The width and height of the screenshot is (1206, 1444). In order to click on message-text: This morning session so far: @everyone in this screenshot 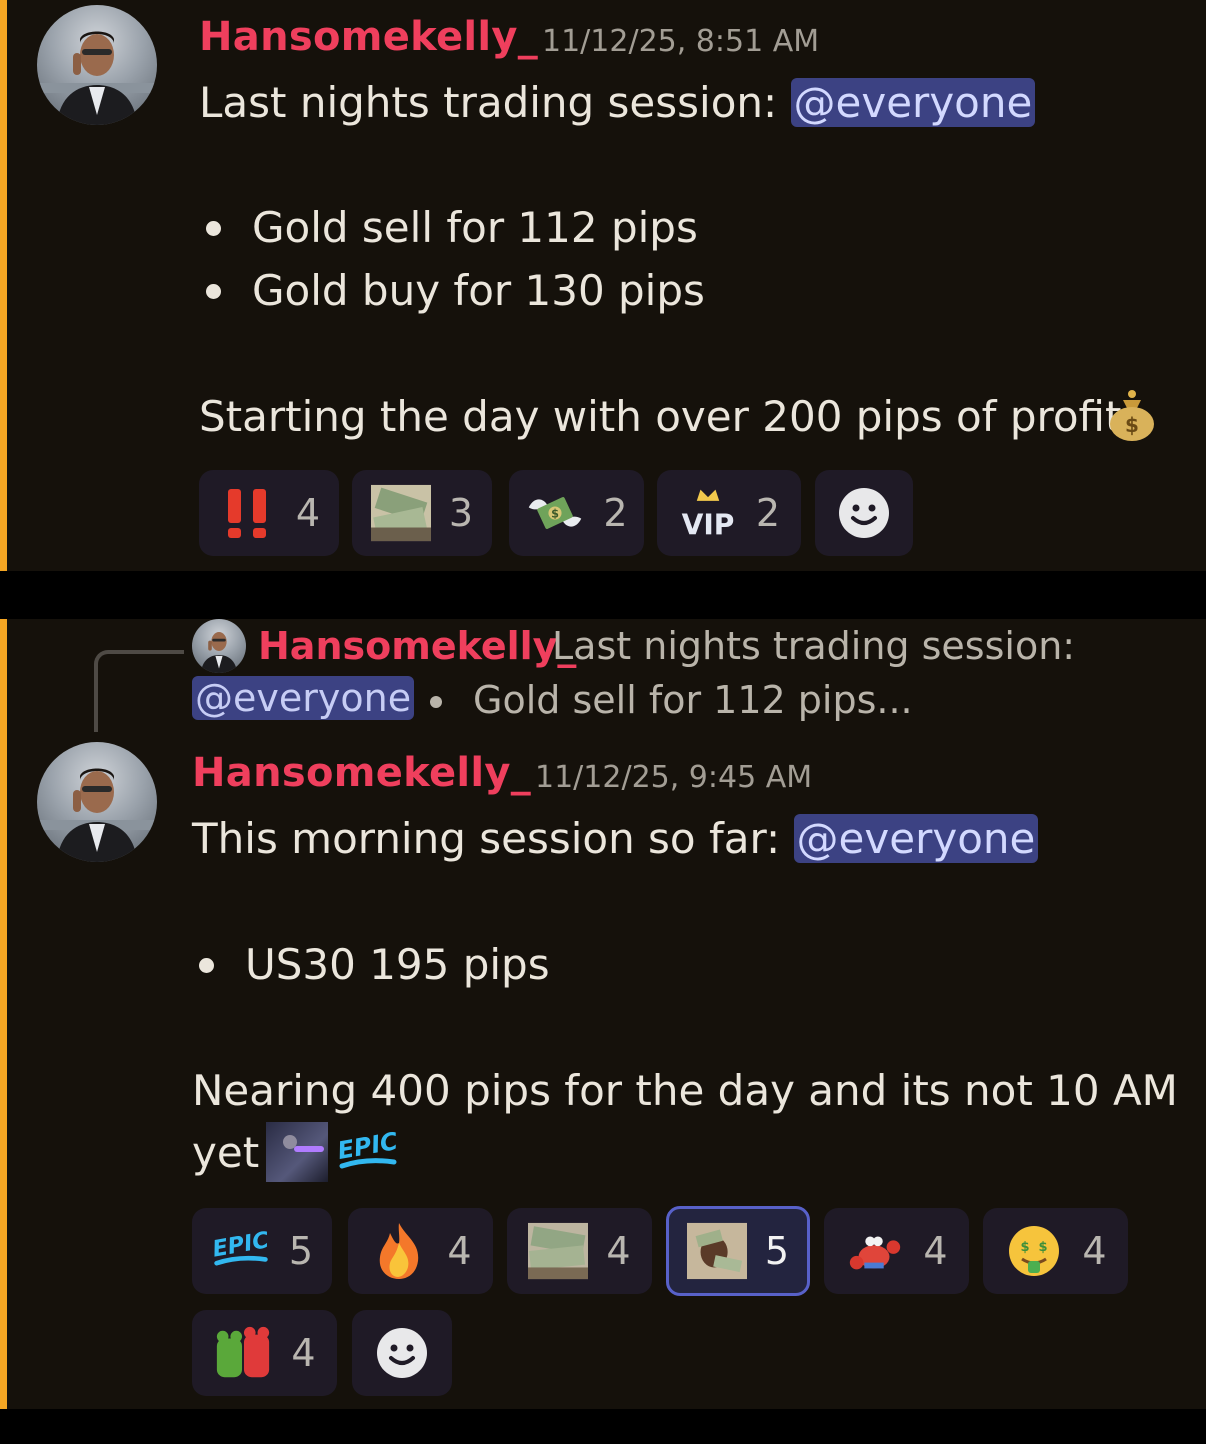, I will do `click(615, 838)`.